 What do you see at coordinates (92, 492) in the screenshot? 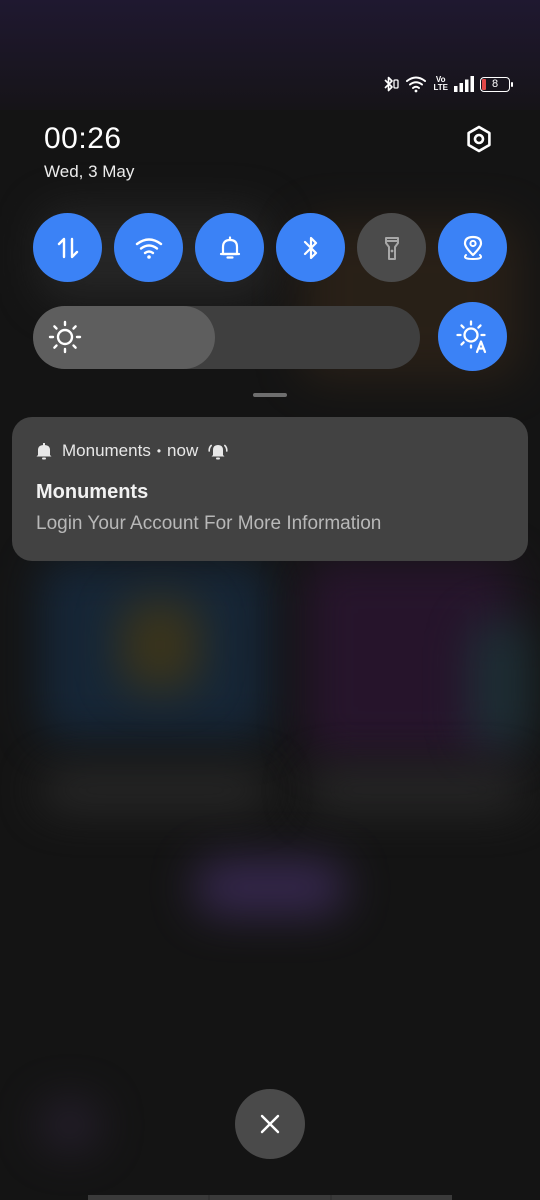
I see `notification-title: Monuments` at bounding box center [92, 492].